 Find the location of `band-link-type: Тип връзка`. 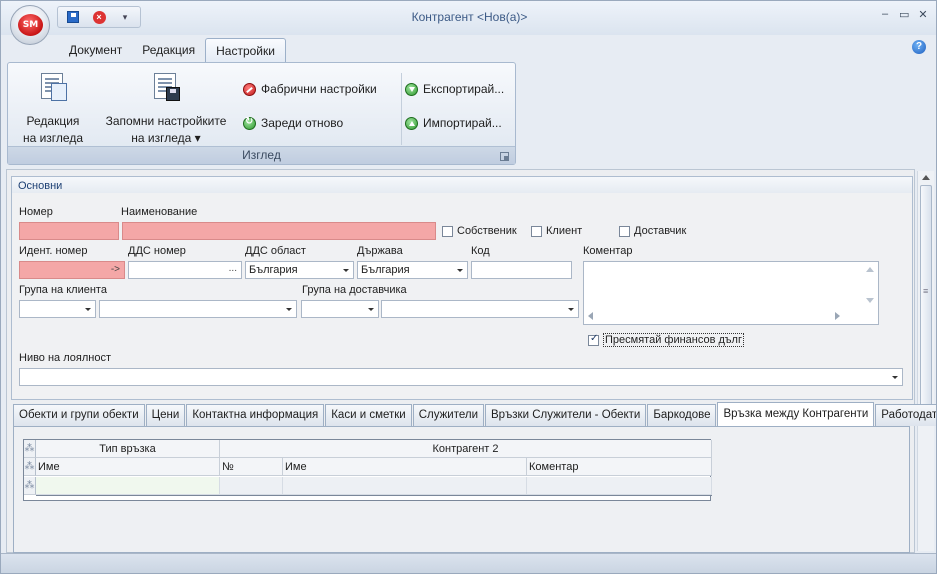

band-link-type: Тип връзка is located at coordinates (128, 449).